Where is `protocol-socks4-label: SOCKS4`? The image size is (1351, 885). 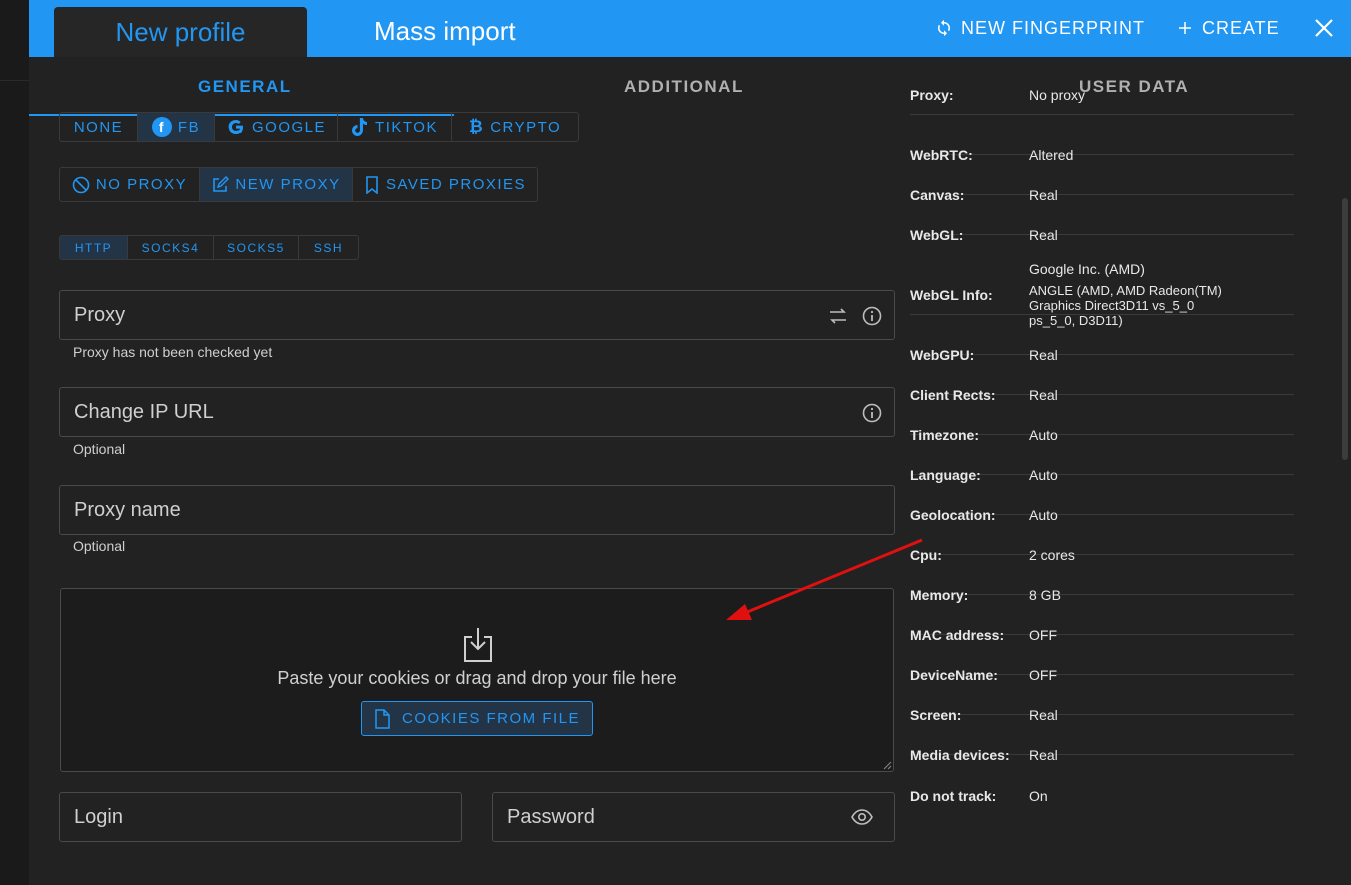 protocol-socks4-label: SOCKS4 is located at coordinates (170, 247).